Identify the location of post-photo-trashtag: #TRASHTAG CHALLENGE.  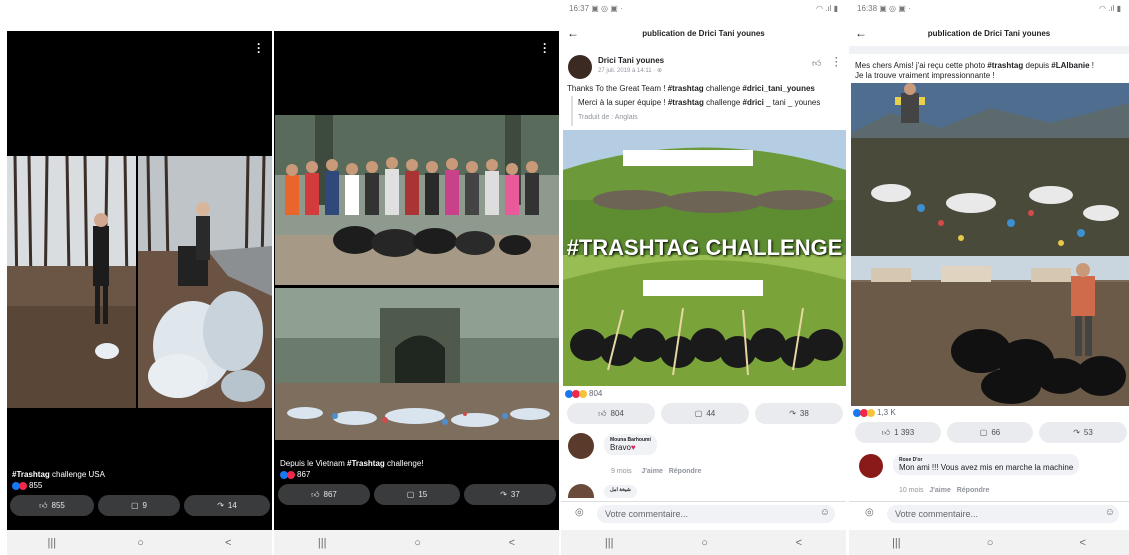
(704, 258).